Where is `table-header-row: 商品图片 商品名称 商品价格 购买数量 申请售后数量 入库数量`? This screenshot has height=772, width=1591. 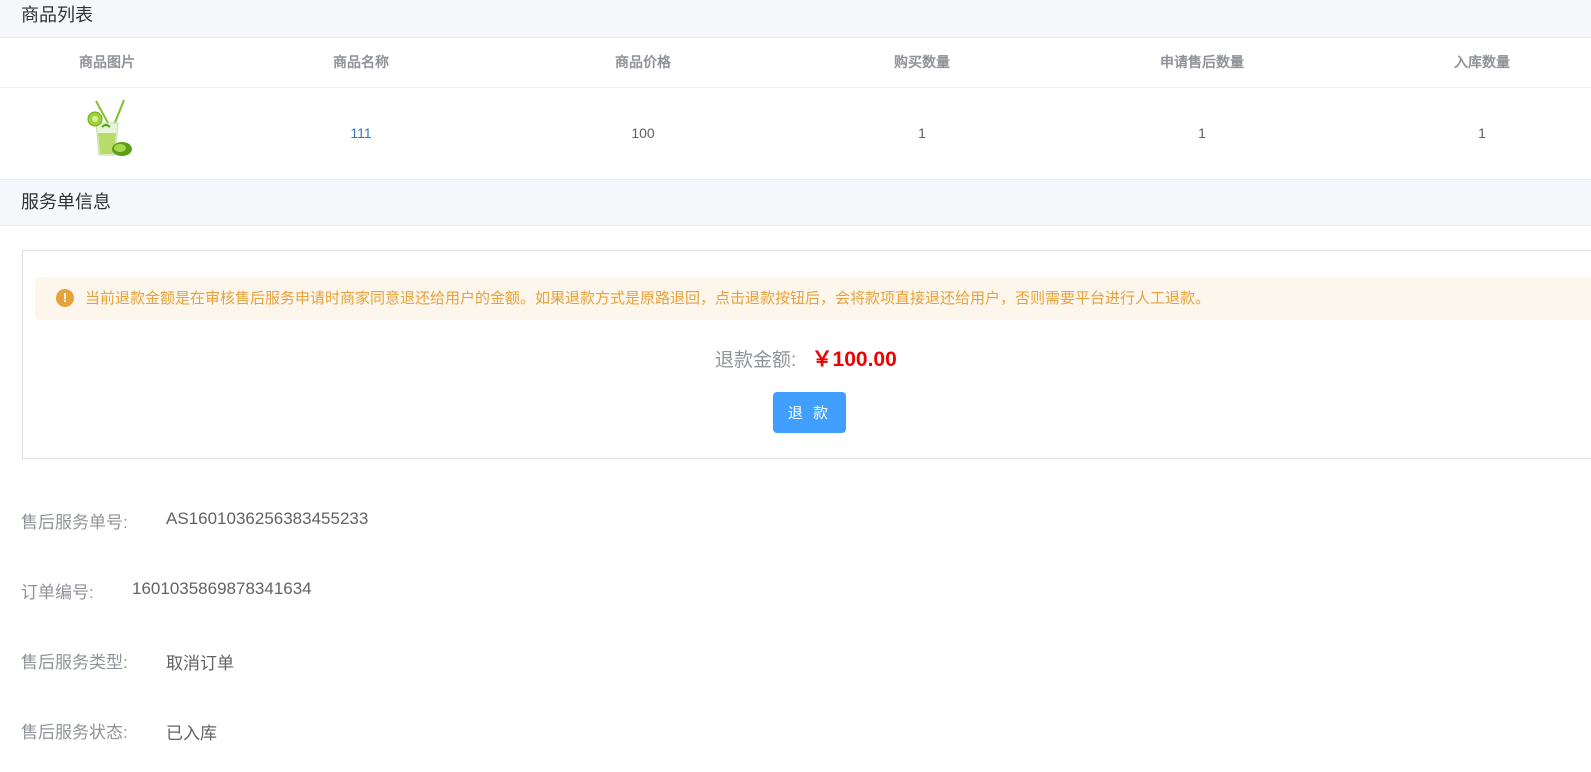
table-header-row: 商品图片 商品名称 商品价格 购买数量 申请售后数量 入库数量 is located at coordinates (795, 63).